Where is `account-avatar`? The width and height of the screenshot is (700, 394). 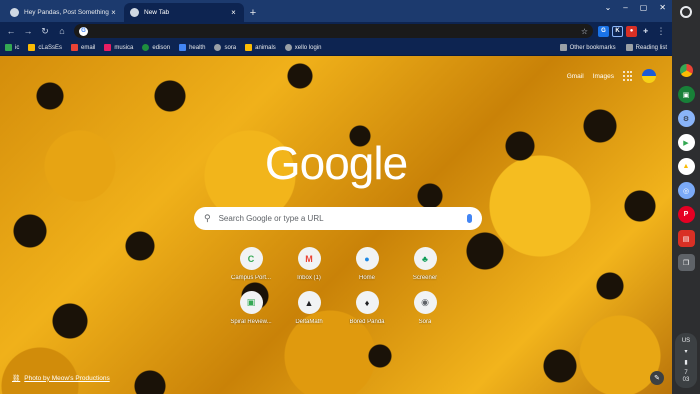
account-avatar is located at coordinates (649, 76).